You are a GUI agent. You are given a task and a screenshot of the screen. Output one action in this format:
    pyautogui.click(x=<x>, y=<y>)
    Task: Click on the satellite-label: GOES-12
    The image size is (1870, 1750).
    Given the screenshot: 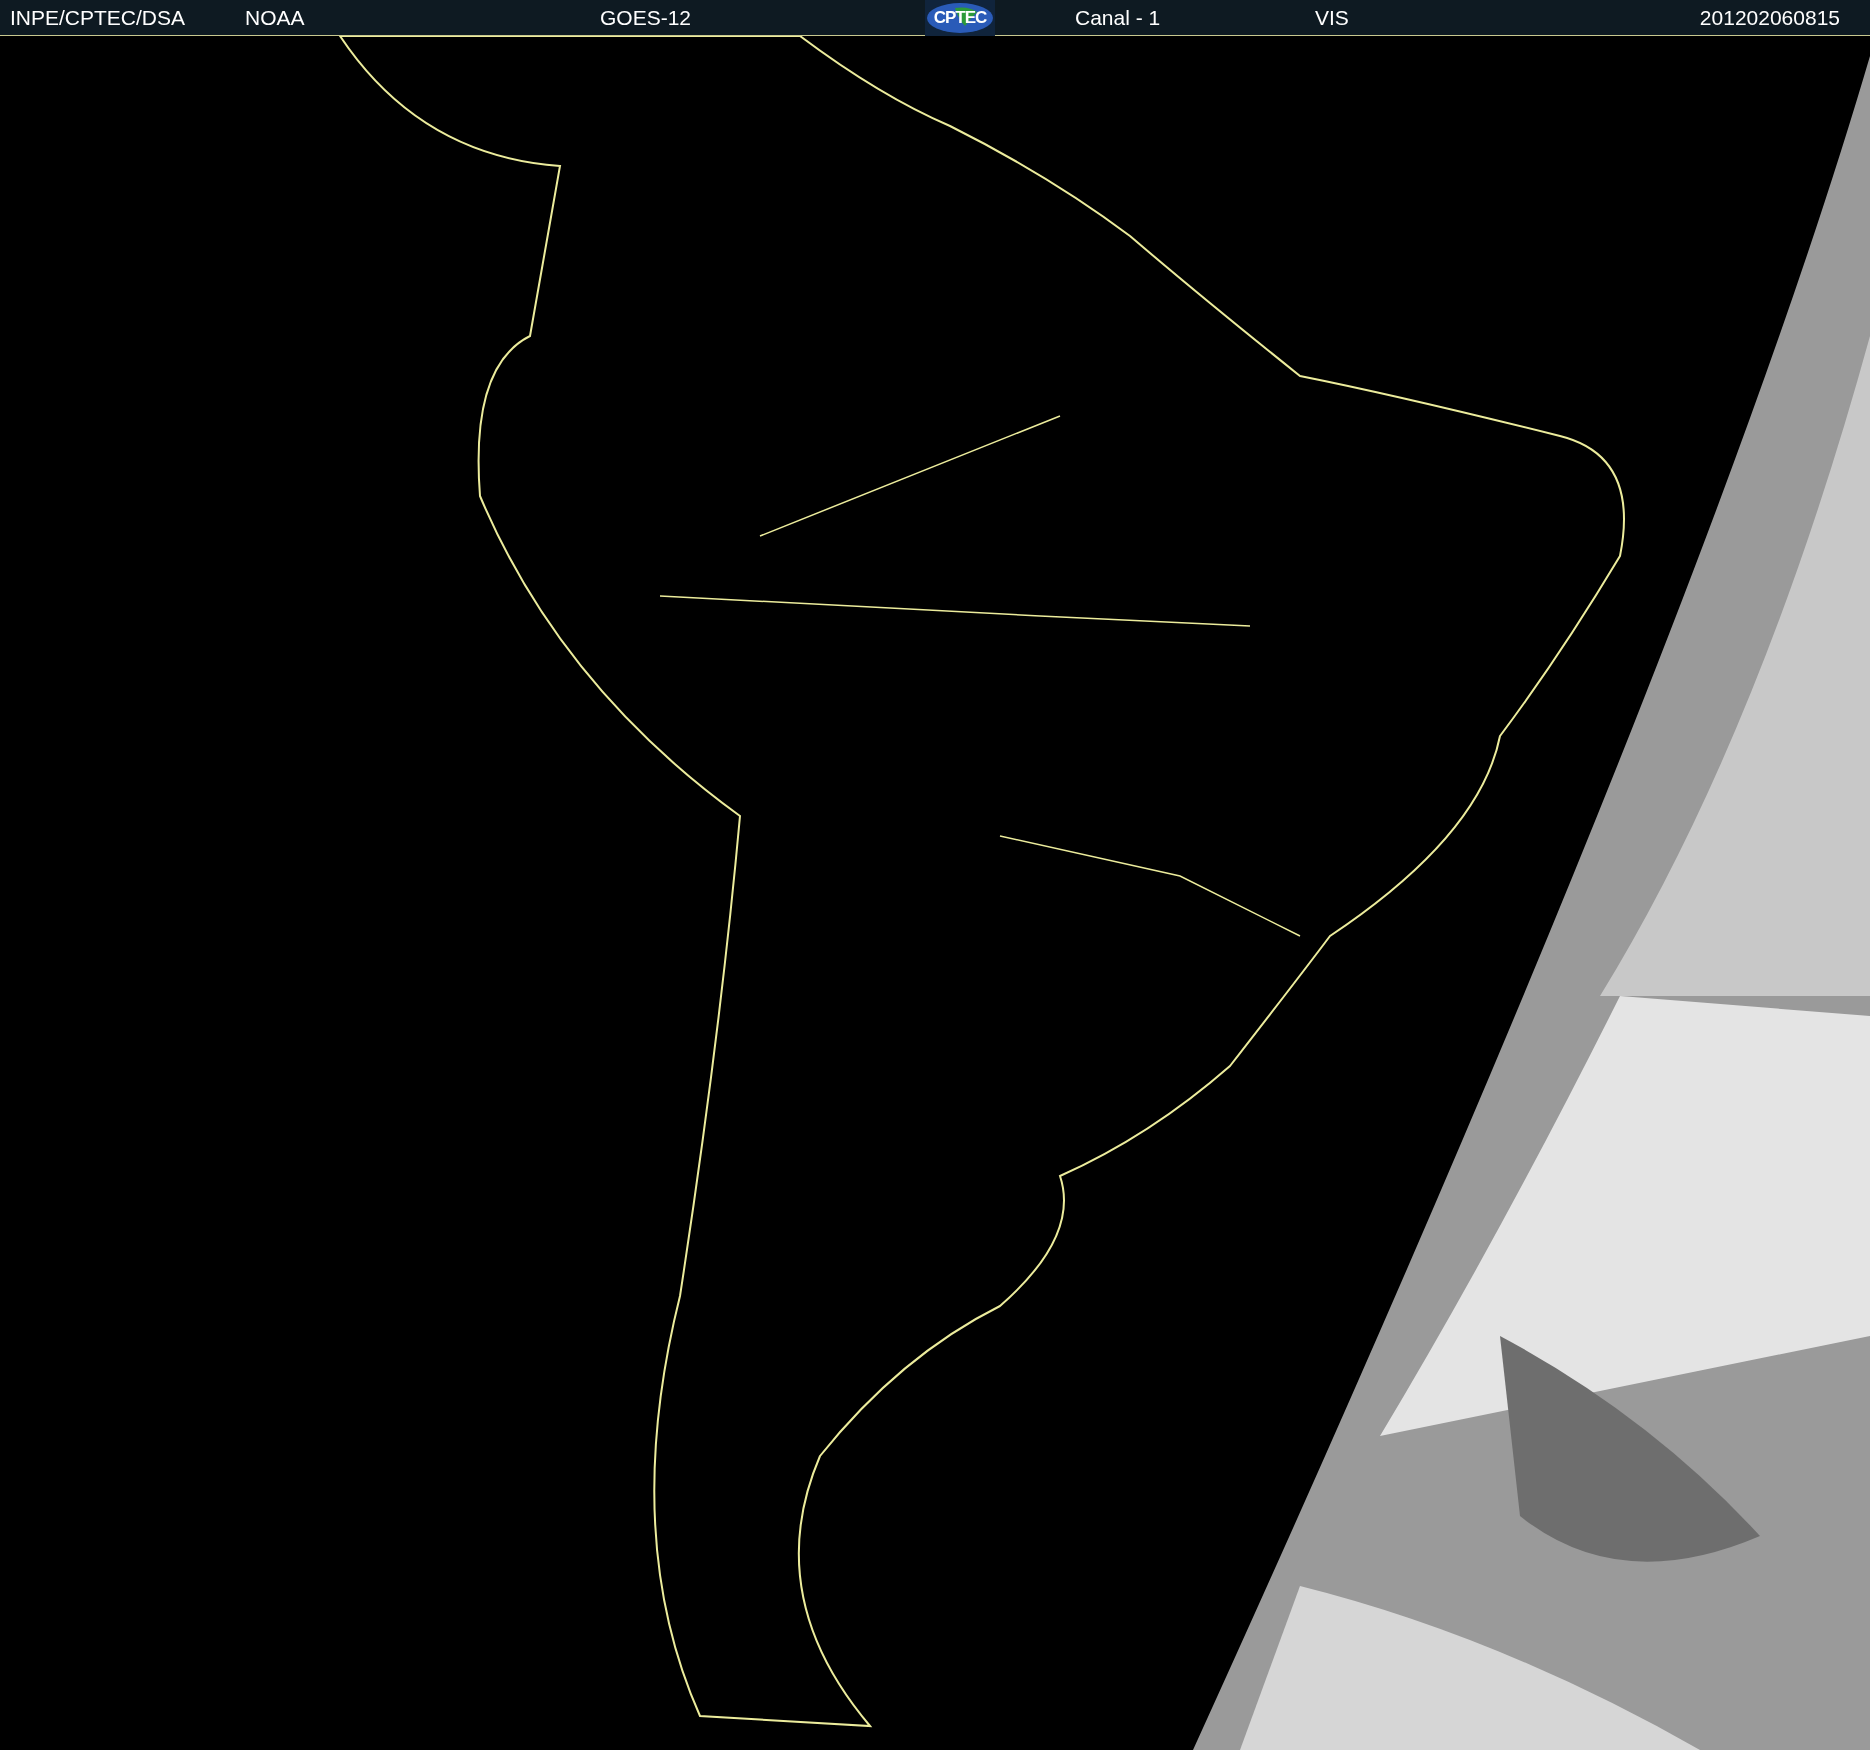 What is the action you would take?
    pyautogui.click(x=646, y=18)
    